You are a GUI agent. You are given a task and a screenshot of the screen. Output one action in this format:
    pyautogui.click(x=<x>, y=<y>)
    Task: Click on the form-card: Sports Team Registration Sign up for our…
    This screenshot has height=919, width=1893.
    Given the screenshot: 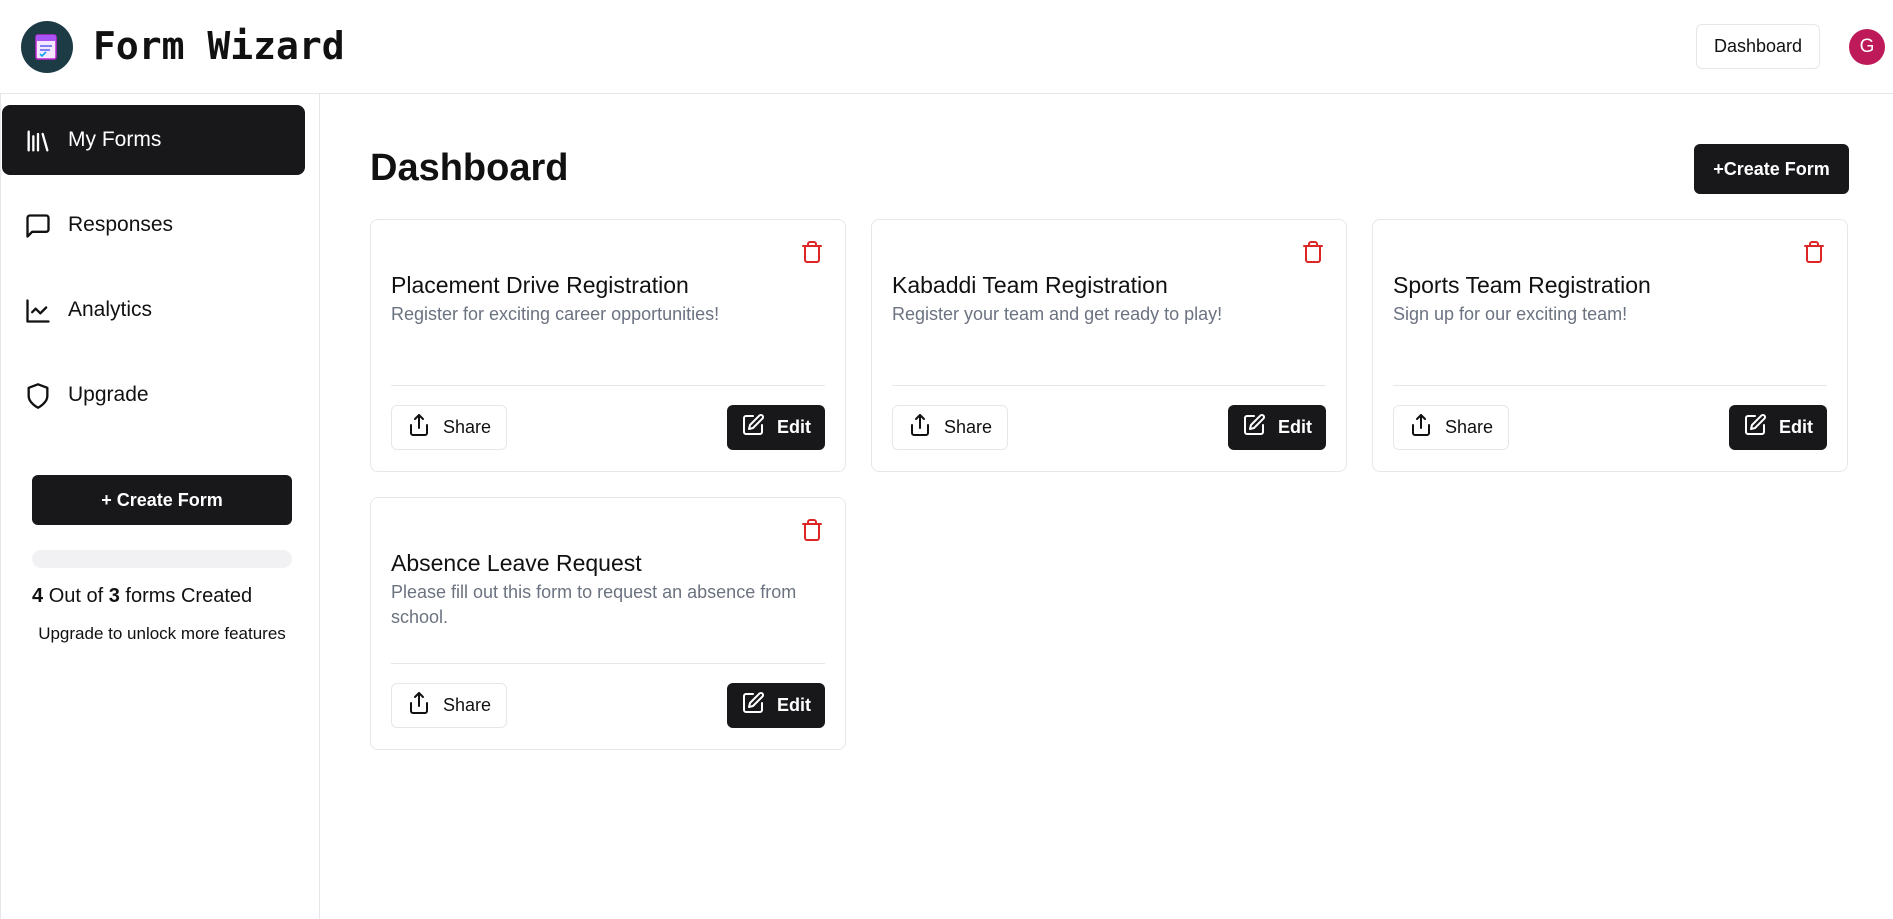 What is the action you would take?
    pyautogui.click(x=1610, y=345)
    